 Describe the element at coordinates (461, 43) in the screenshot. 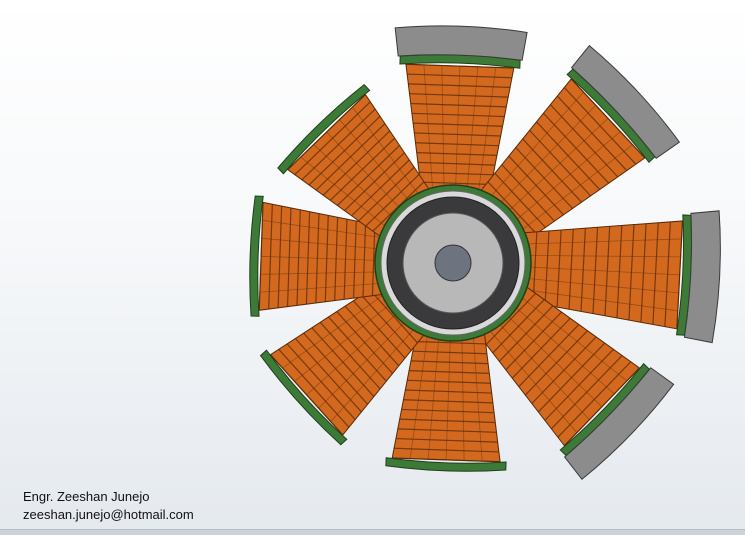

I see `magnet-shoe` at that location.